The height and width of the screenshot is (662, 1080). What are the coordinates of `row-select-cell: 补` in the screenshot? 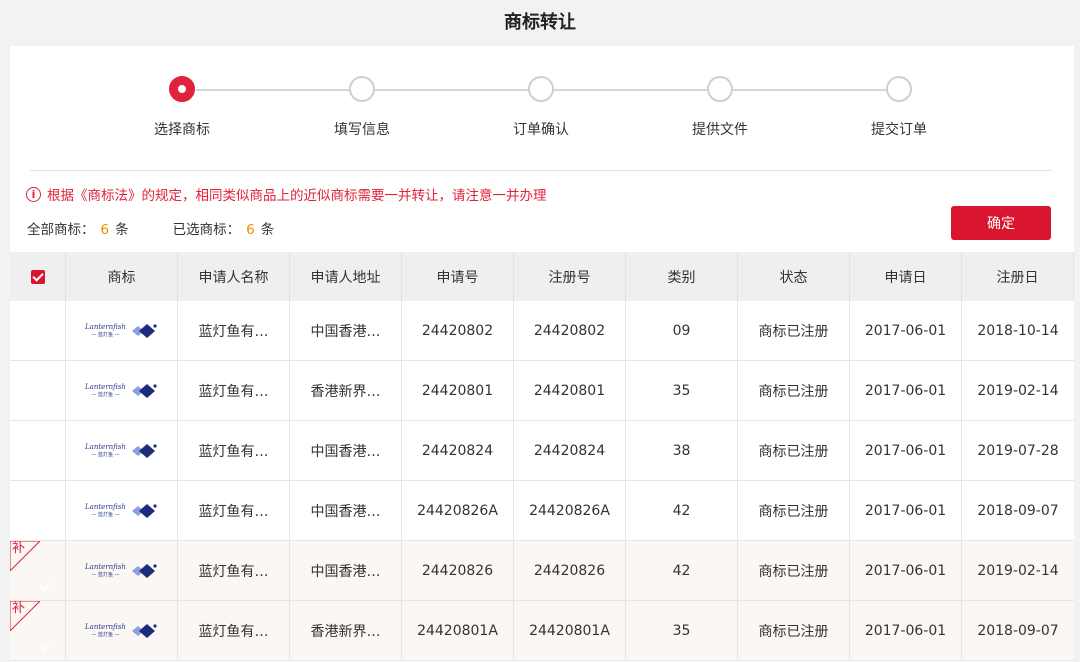 It's located at (38, 630).